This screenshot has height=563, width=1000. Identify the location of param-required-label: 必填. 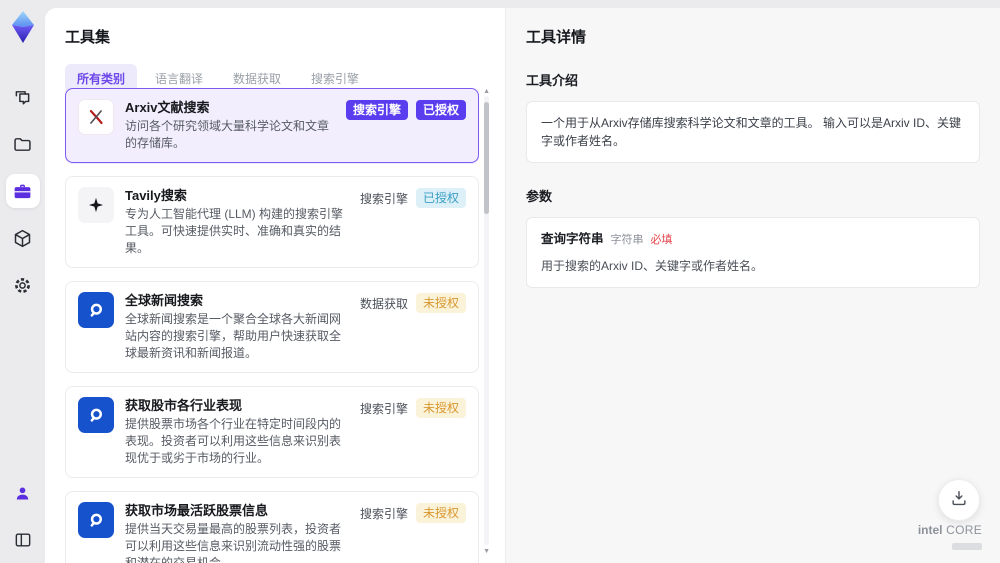
(661, 240).